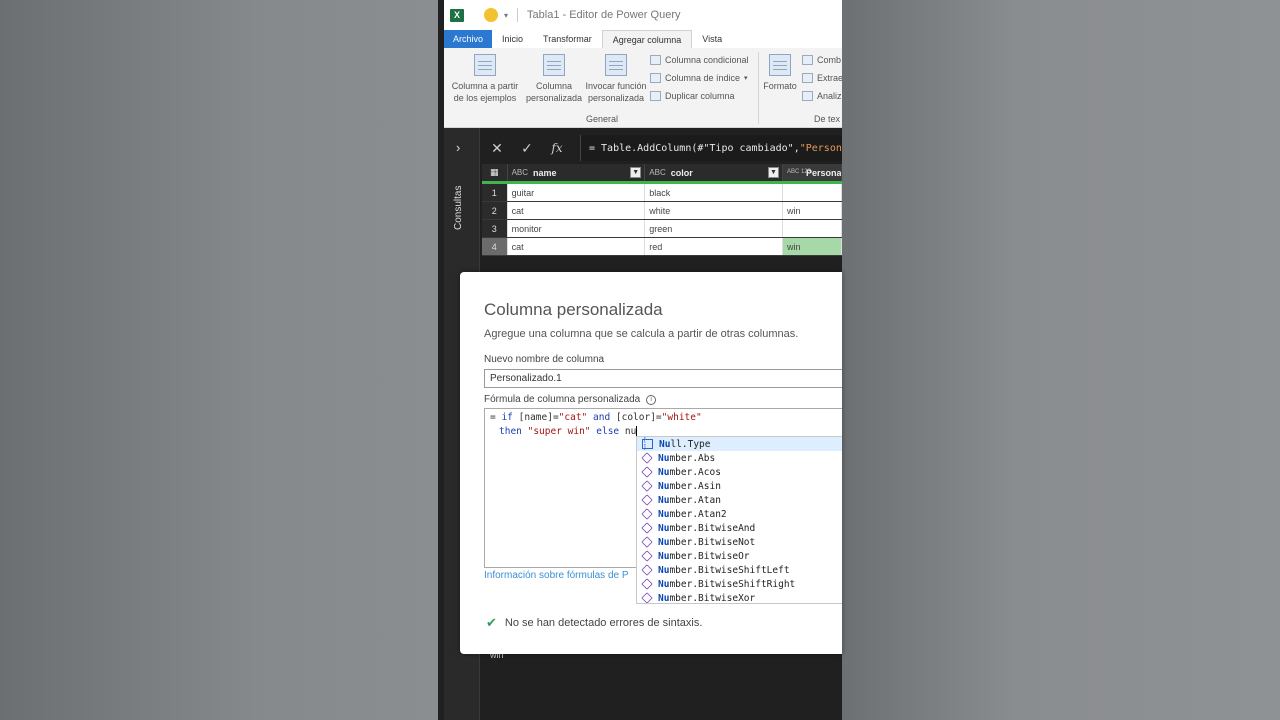 The width and height of the screenshot is (1280, 720). Describe the element at coordinates (739, 528) in the screenshot. I see `autocomplete-item: Number.BitwiseAnd` at that location.